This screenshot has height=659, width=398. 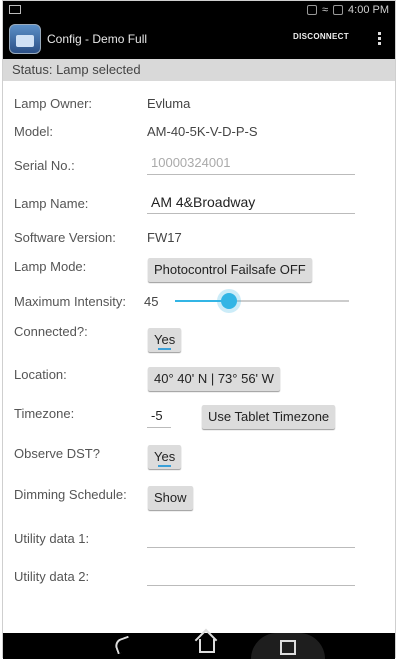 I want to click on model-value: AM-40-5K-V-D-P-S, so click(x=202, y=131).